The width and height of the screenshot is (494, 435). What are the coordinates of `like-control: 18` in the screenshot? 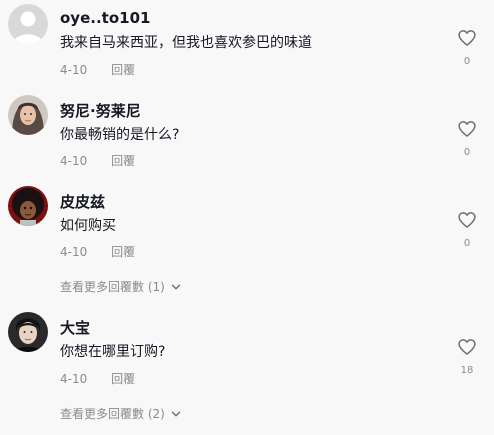 It's located at (467, 356).